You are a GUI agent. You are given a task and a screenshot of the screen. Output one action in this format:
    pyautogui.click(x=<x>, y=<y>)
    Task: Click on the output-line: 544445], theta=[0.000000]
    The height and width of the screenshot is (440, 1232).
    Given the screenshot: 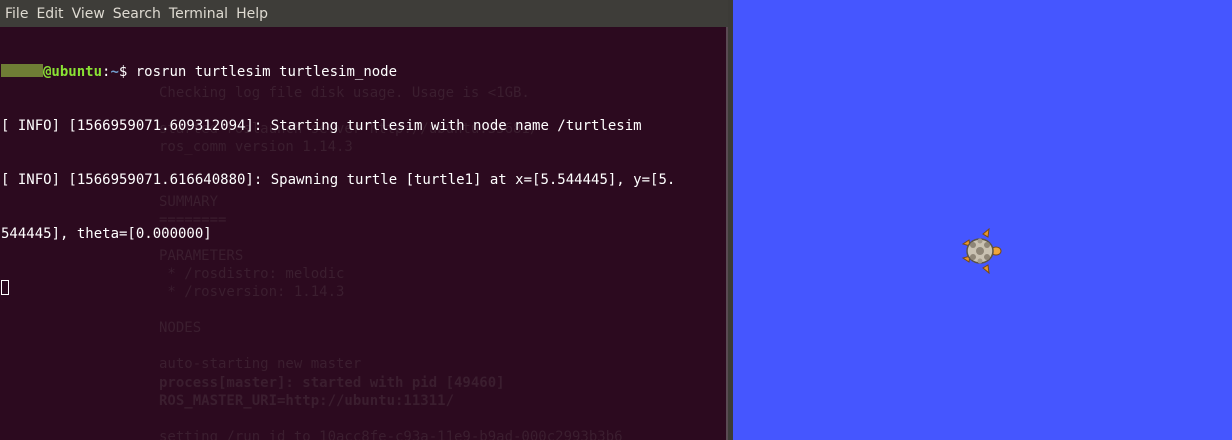 What is the action you would take?
    pyautogui.click(x=106, y=234)
    